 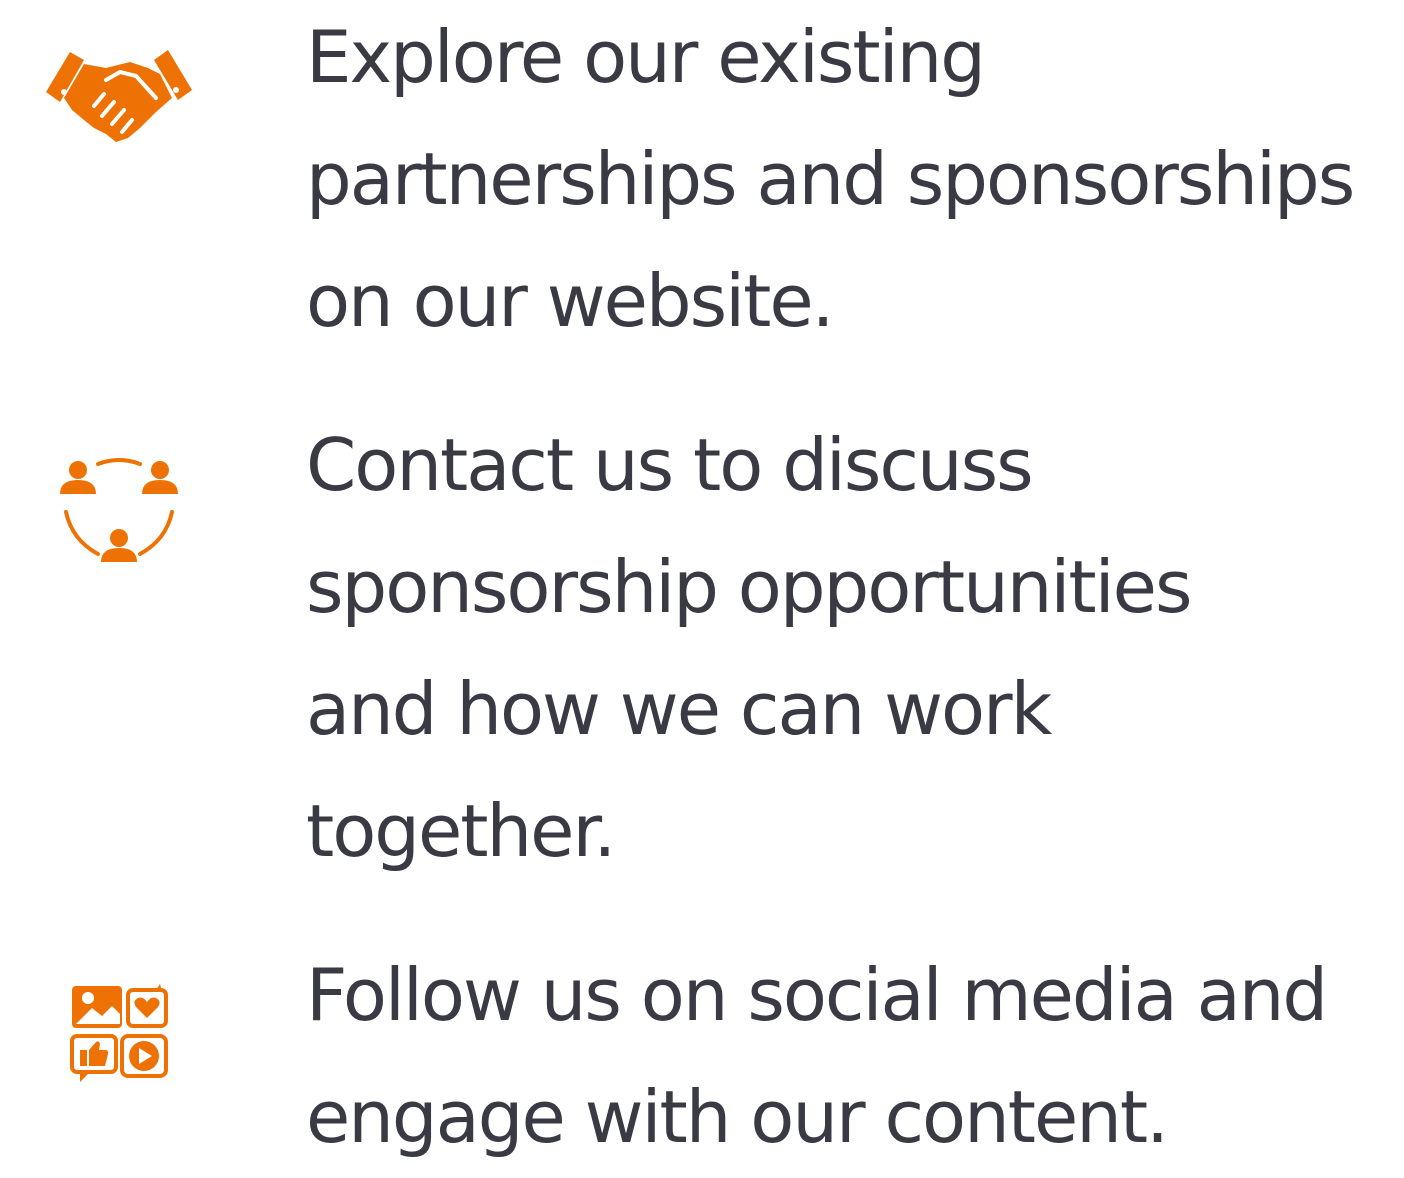 What do you see at coordinates (119, 96) in the screenshot?
I see `handshake-icon` at bounding box center [119, 96].